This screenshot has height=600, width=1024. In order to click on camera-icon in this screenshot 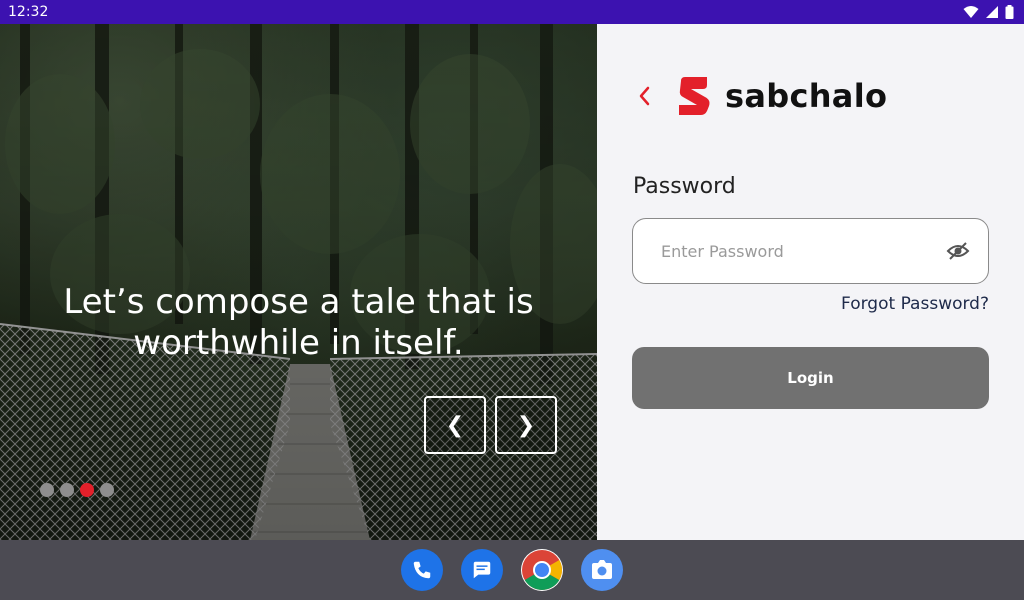, I will do `click(602, 569)`.